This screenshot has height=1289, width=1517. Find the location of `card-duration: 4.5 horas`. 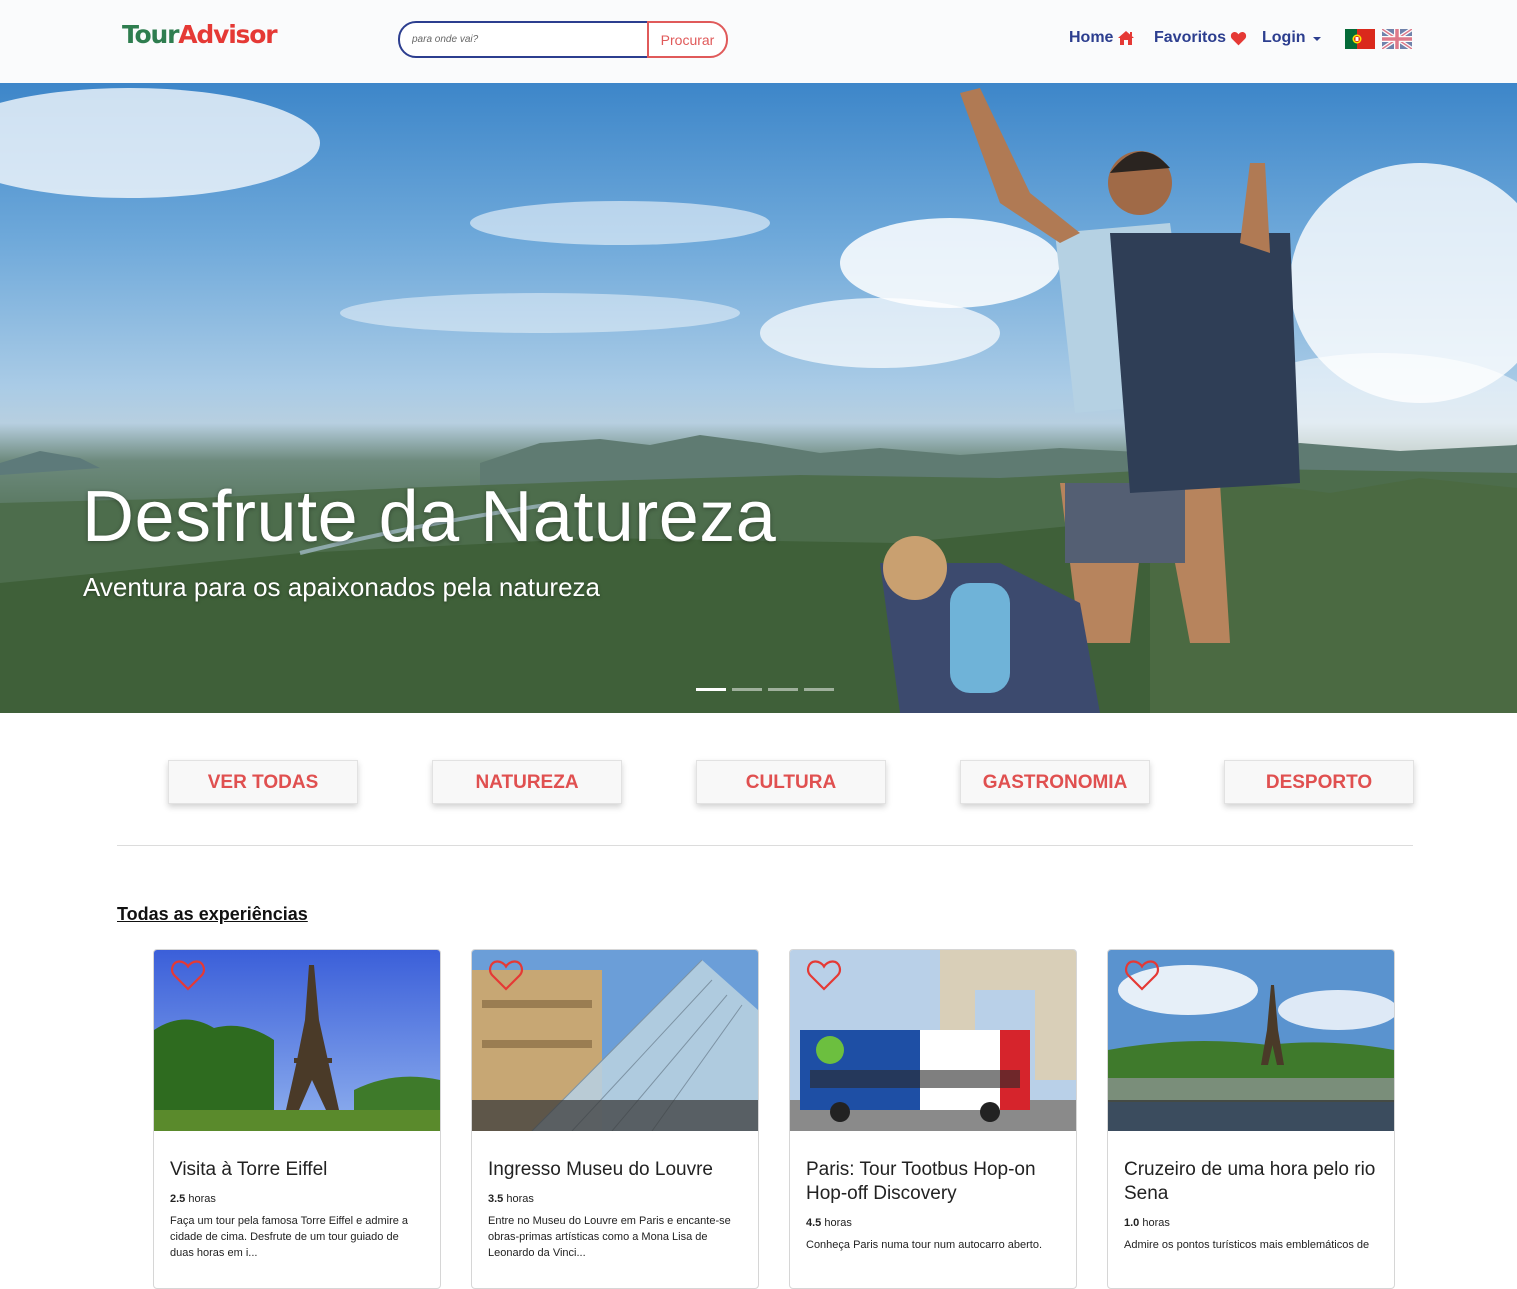

card-duration: 4.5 horas is located at coordinates (829, 1223).